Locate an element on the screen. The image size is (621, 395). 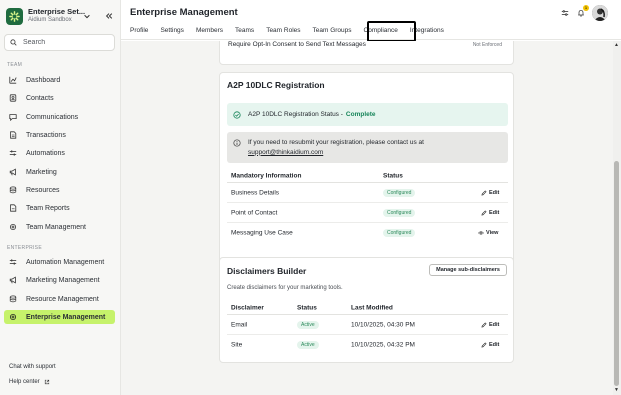
sidebar-item-label: Dashboard is located at coordinates (43, 80).